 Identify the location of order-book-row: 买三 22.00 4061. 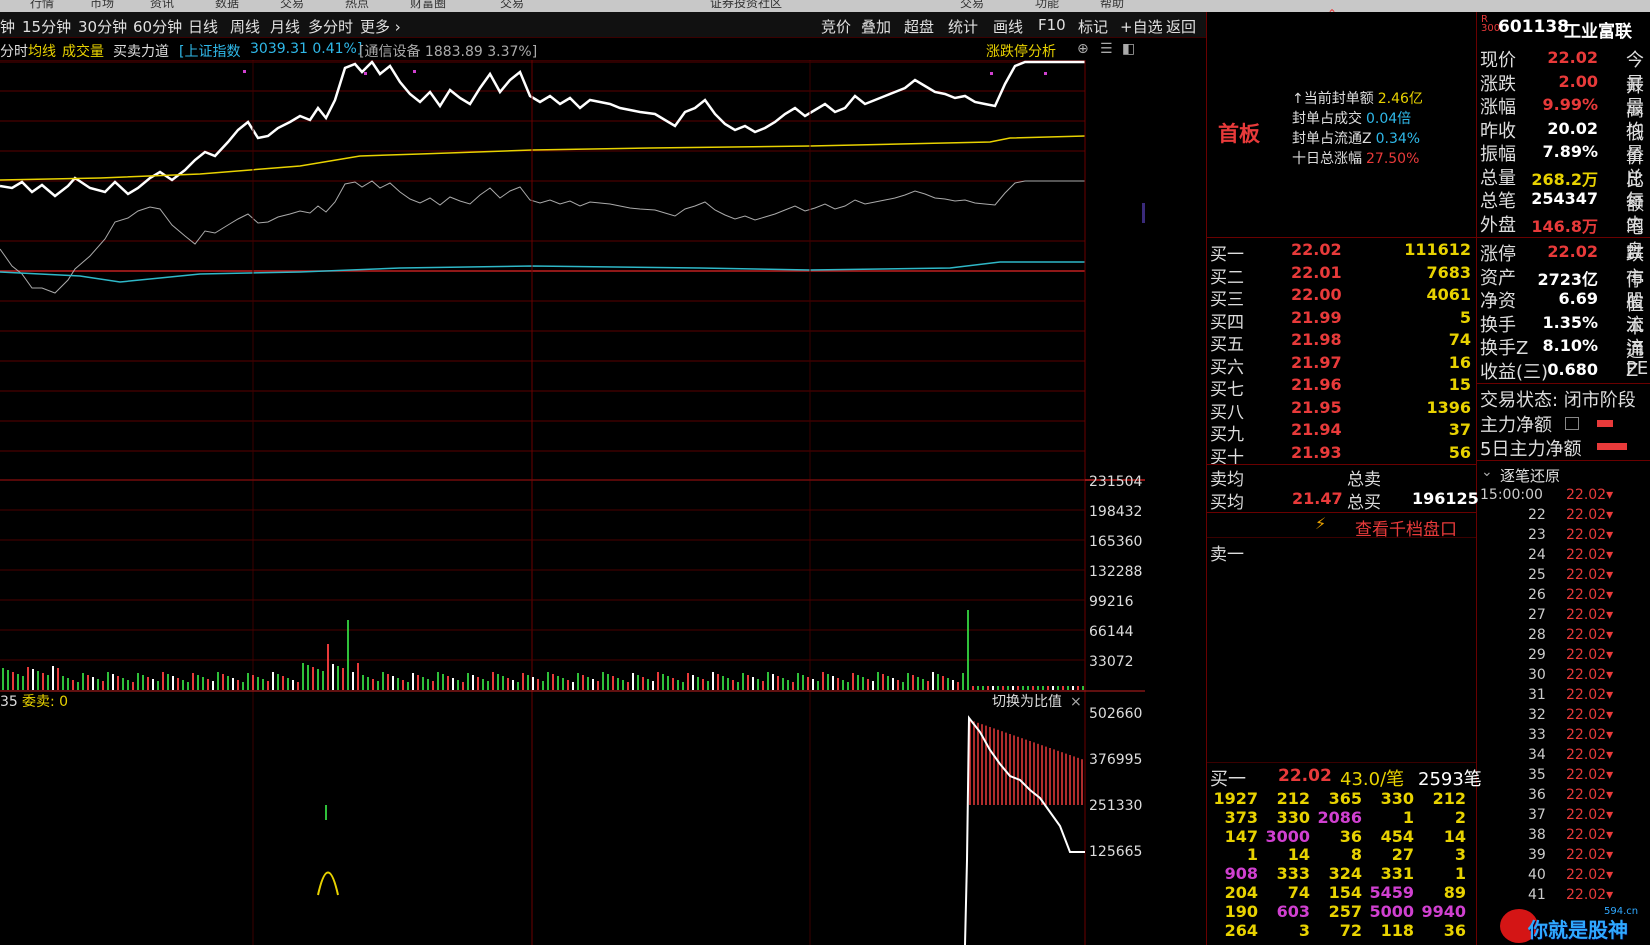
(1341, 297).